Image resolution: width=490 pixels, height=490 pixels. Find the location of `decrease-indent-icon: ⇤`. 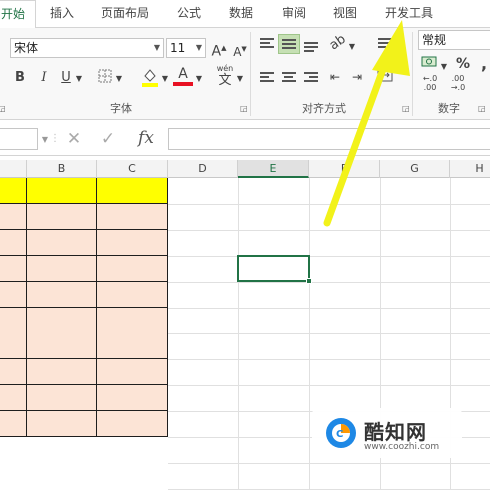

decrease-indent-icon: ⇤ is located at coordinates (335, 77).